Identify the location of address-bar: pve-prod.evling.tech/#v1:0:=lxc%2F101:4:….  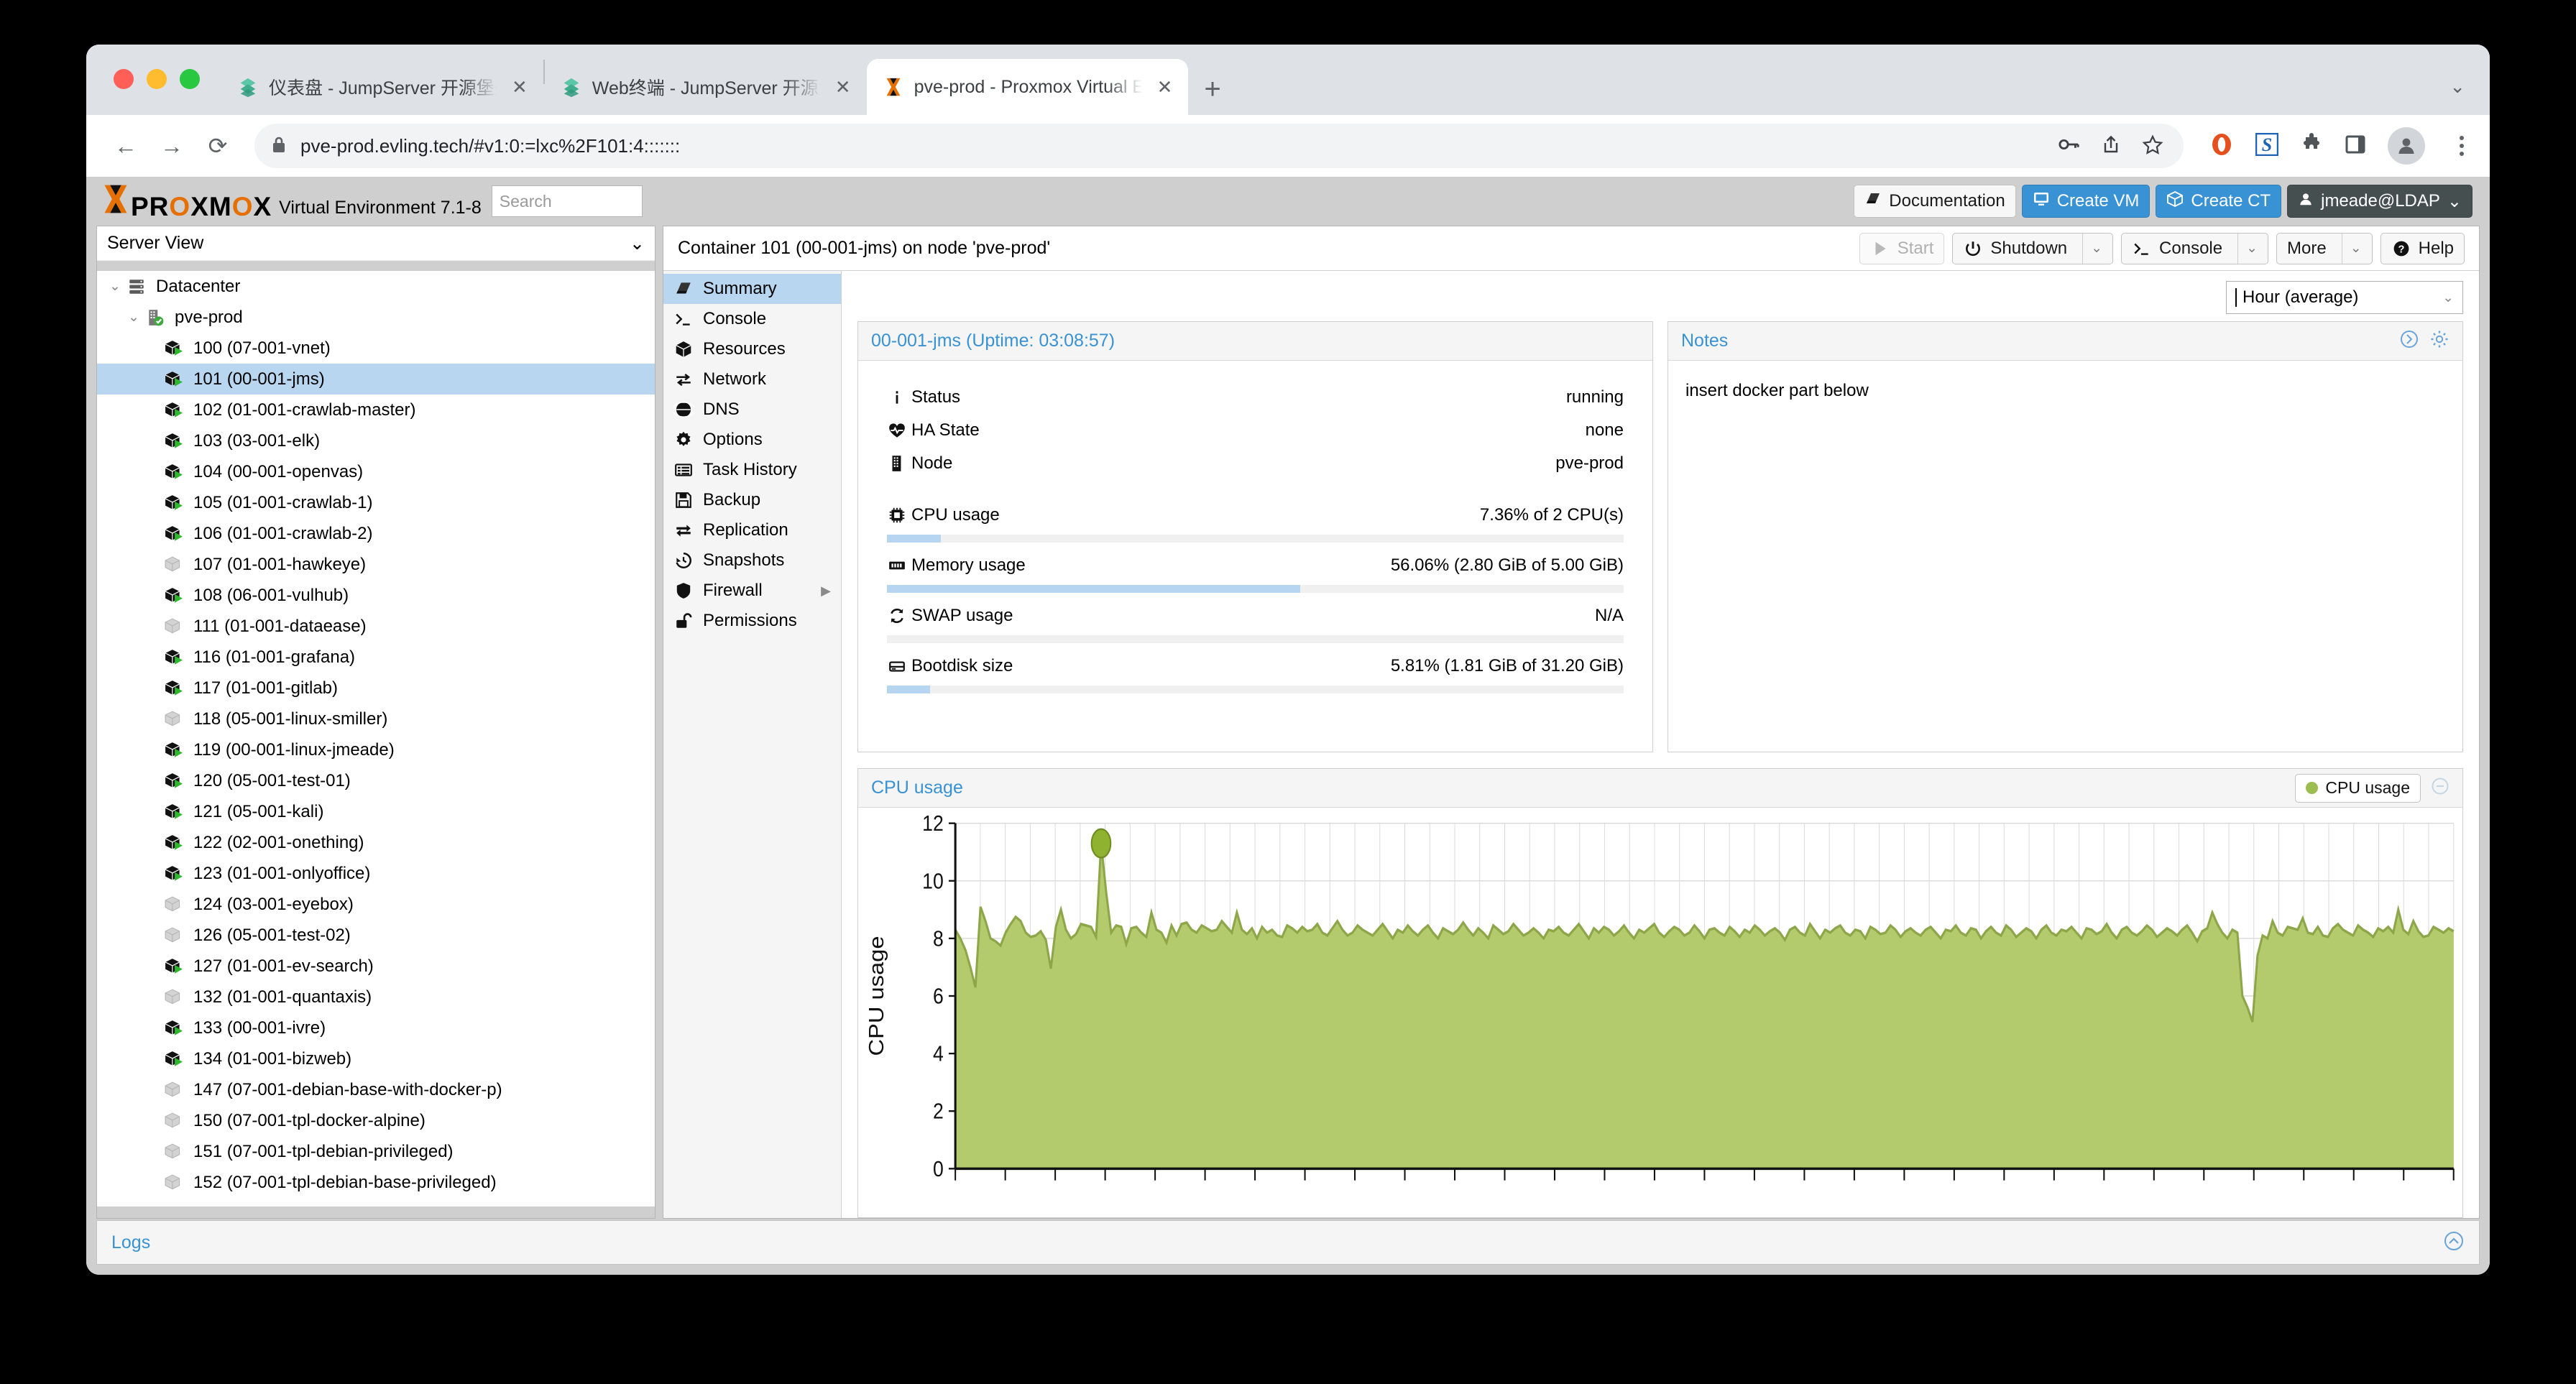
(1219, 146).